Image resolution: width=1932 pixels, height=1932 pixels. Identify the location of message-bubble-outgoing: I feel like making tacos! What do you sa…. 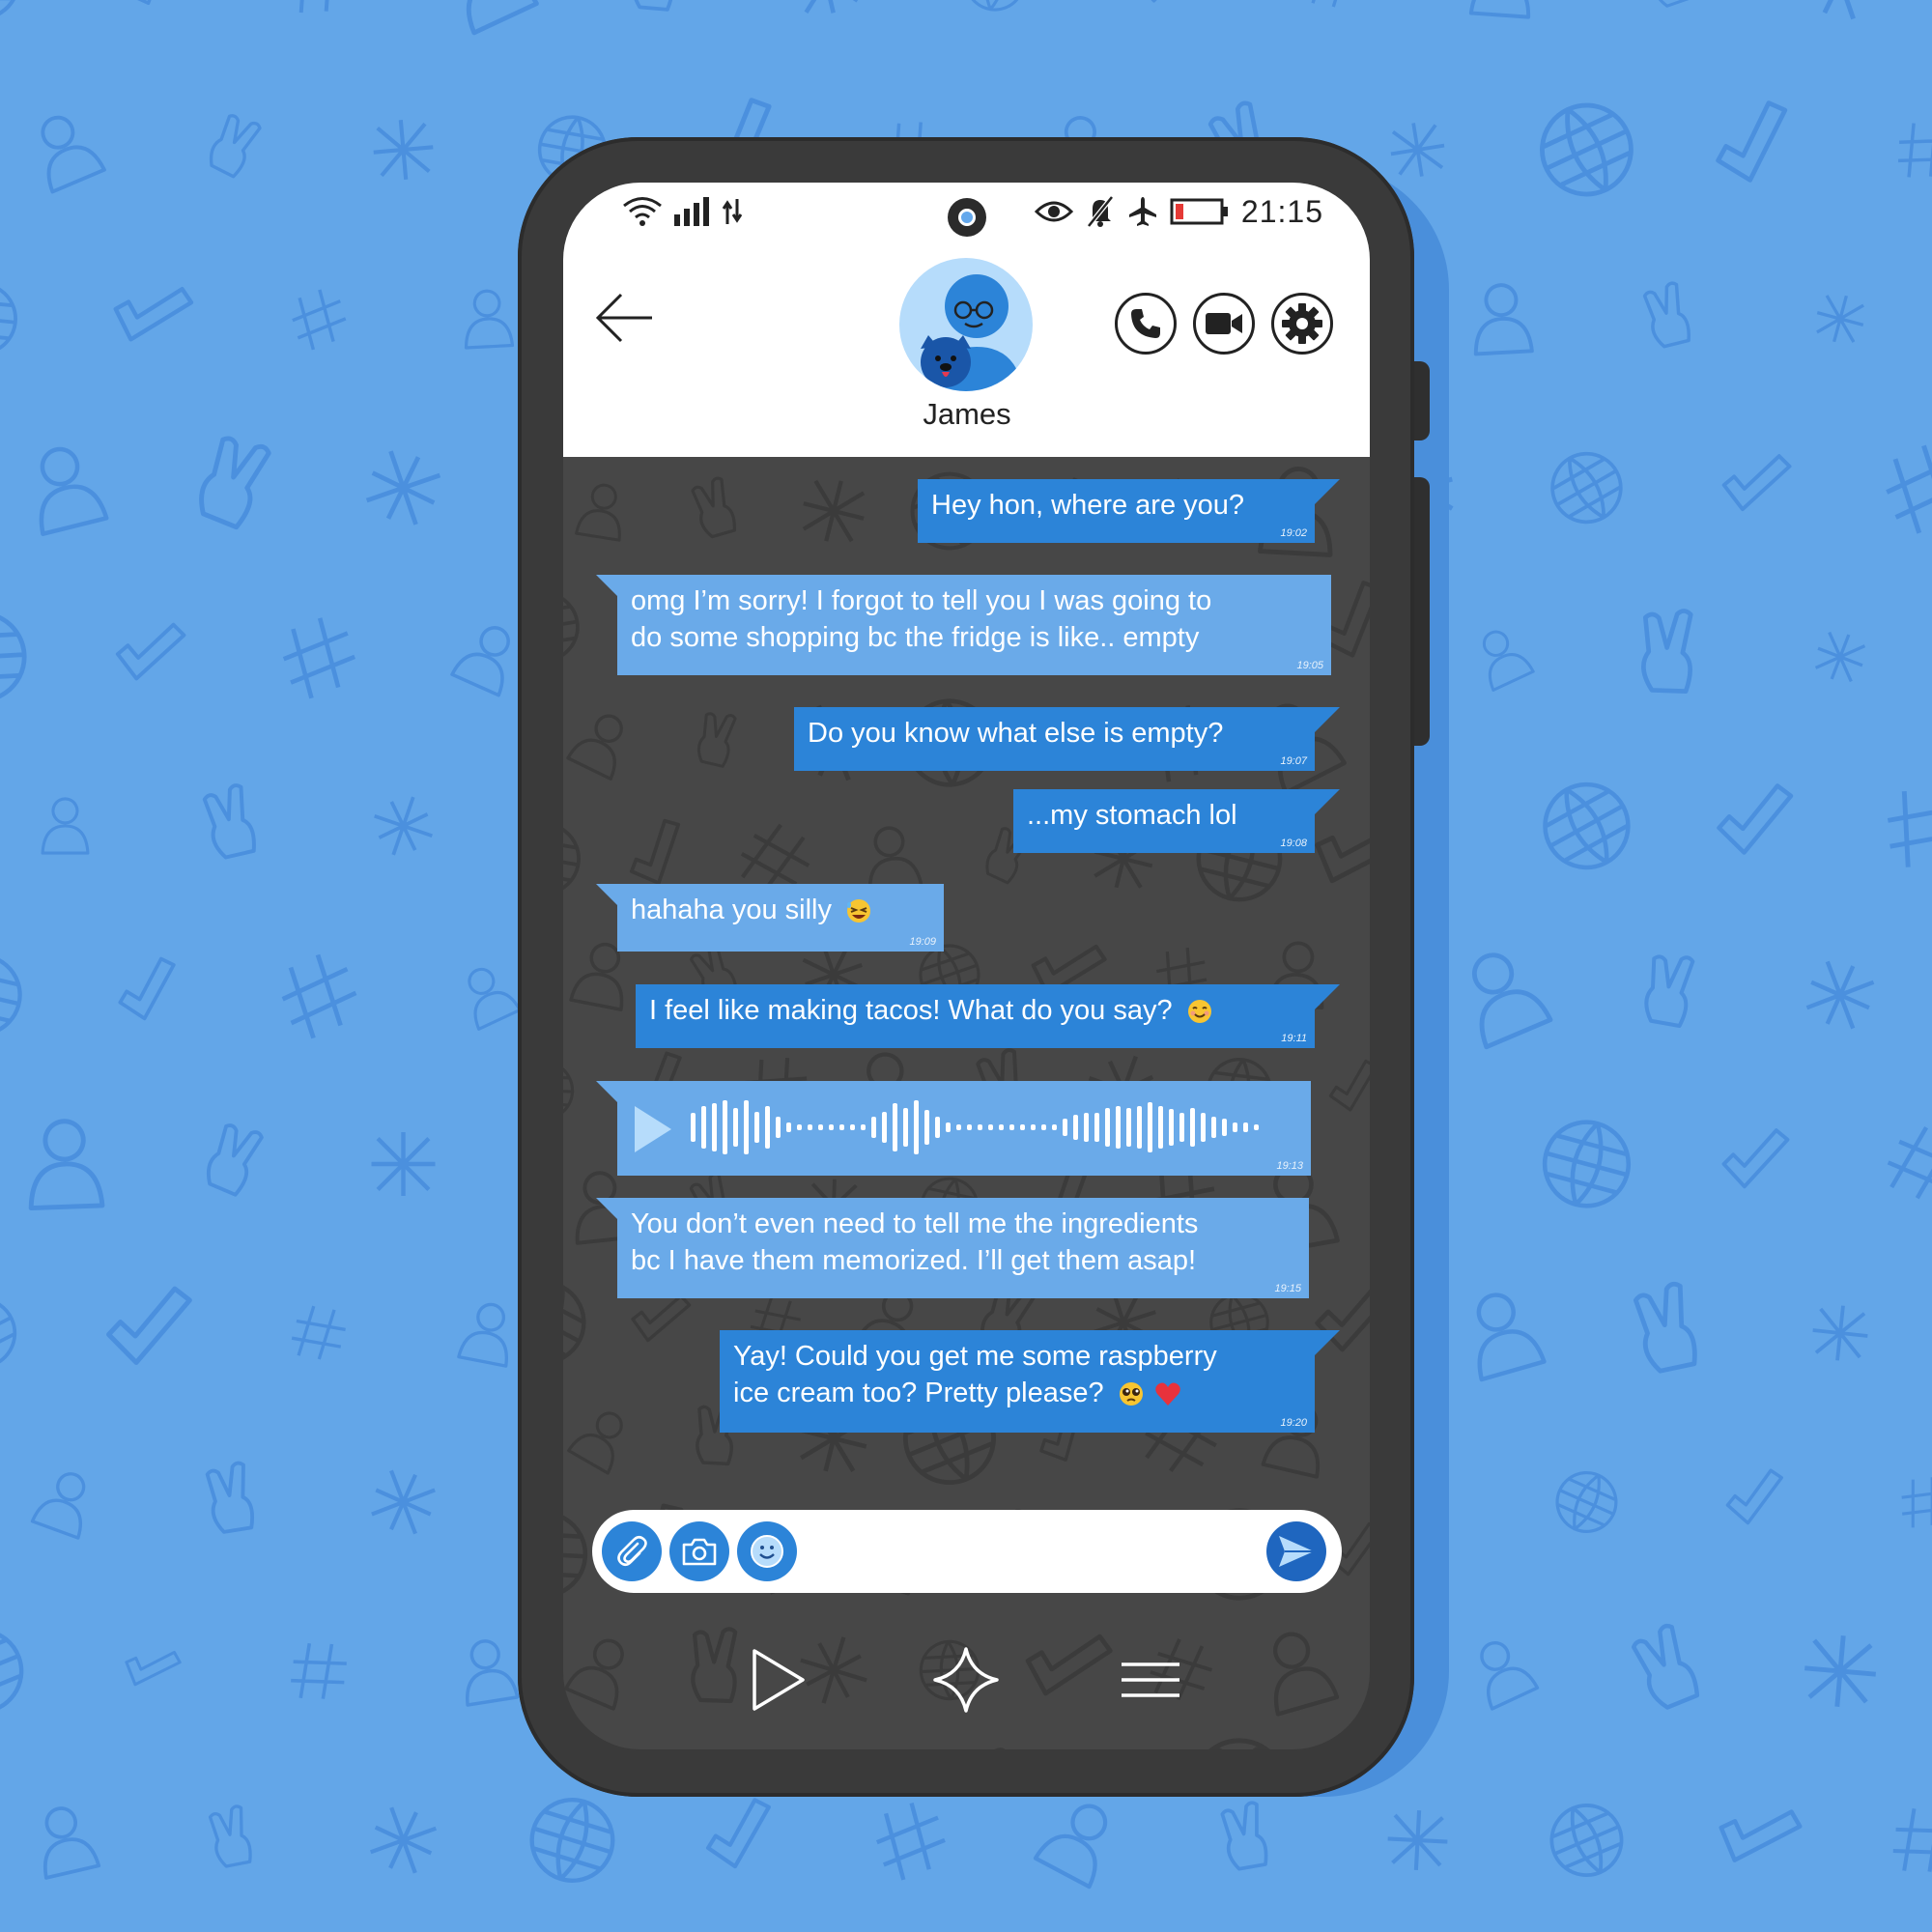
(975, 1016).